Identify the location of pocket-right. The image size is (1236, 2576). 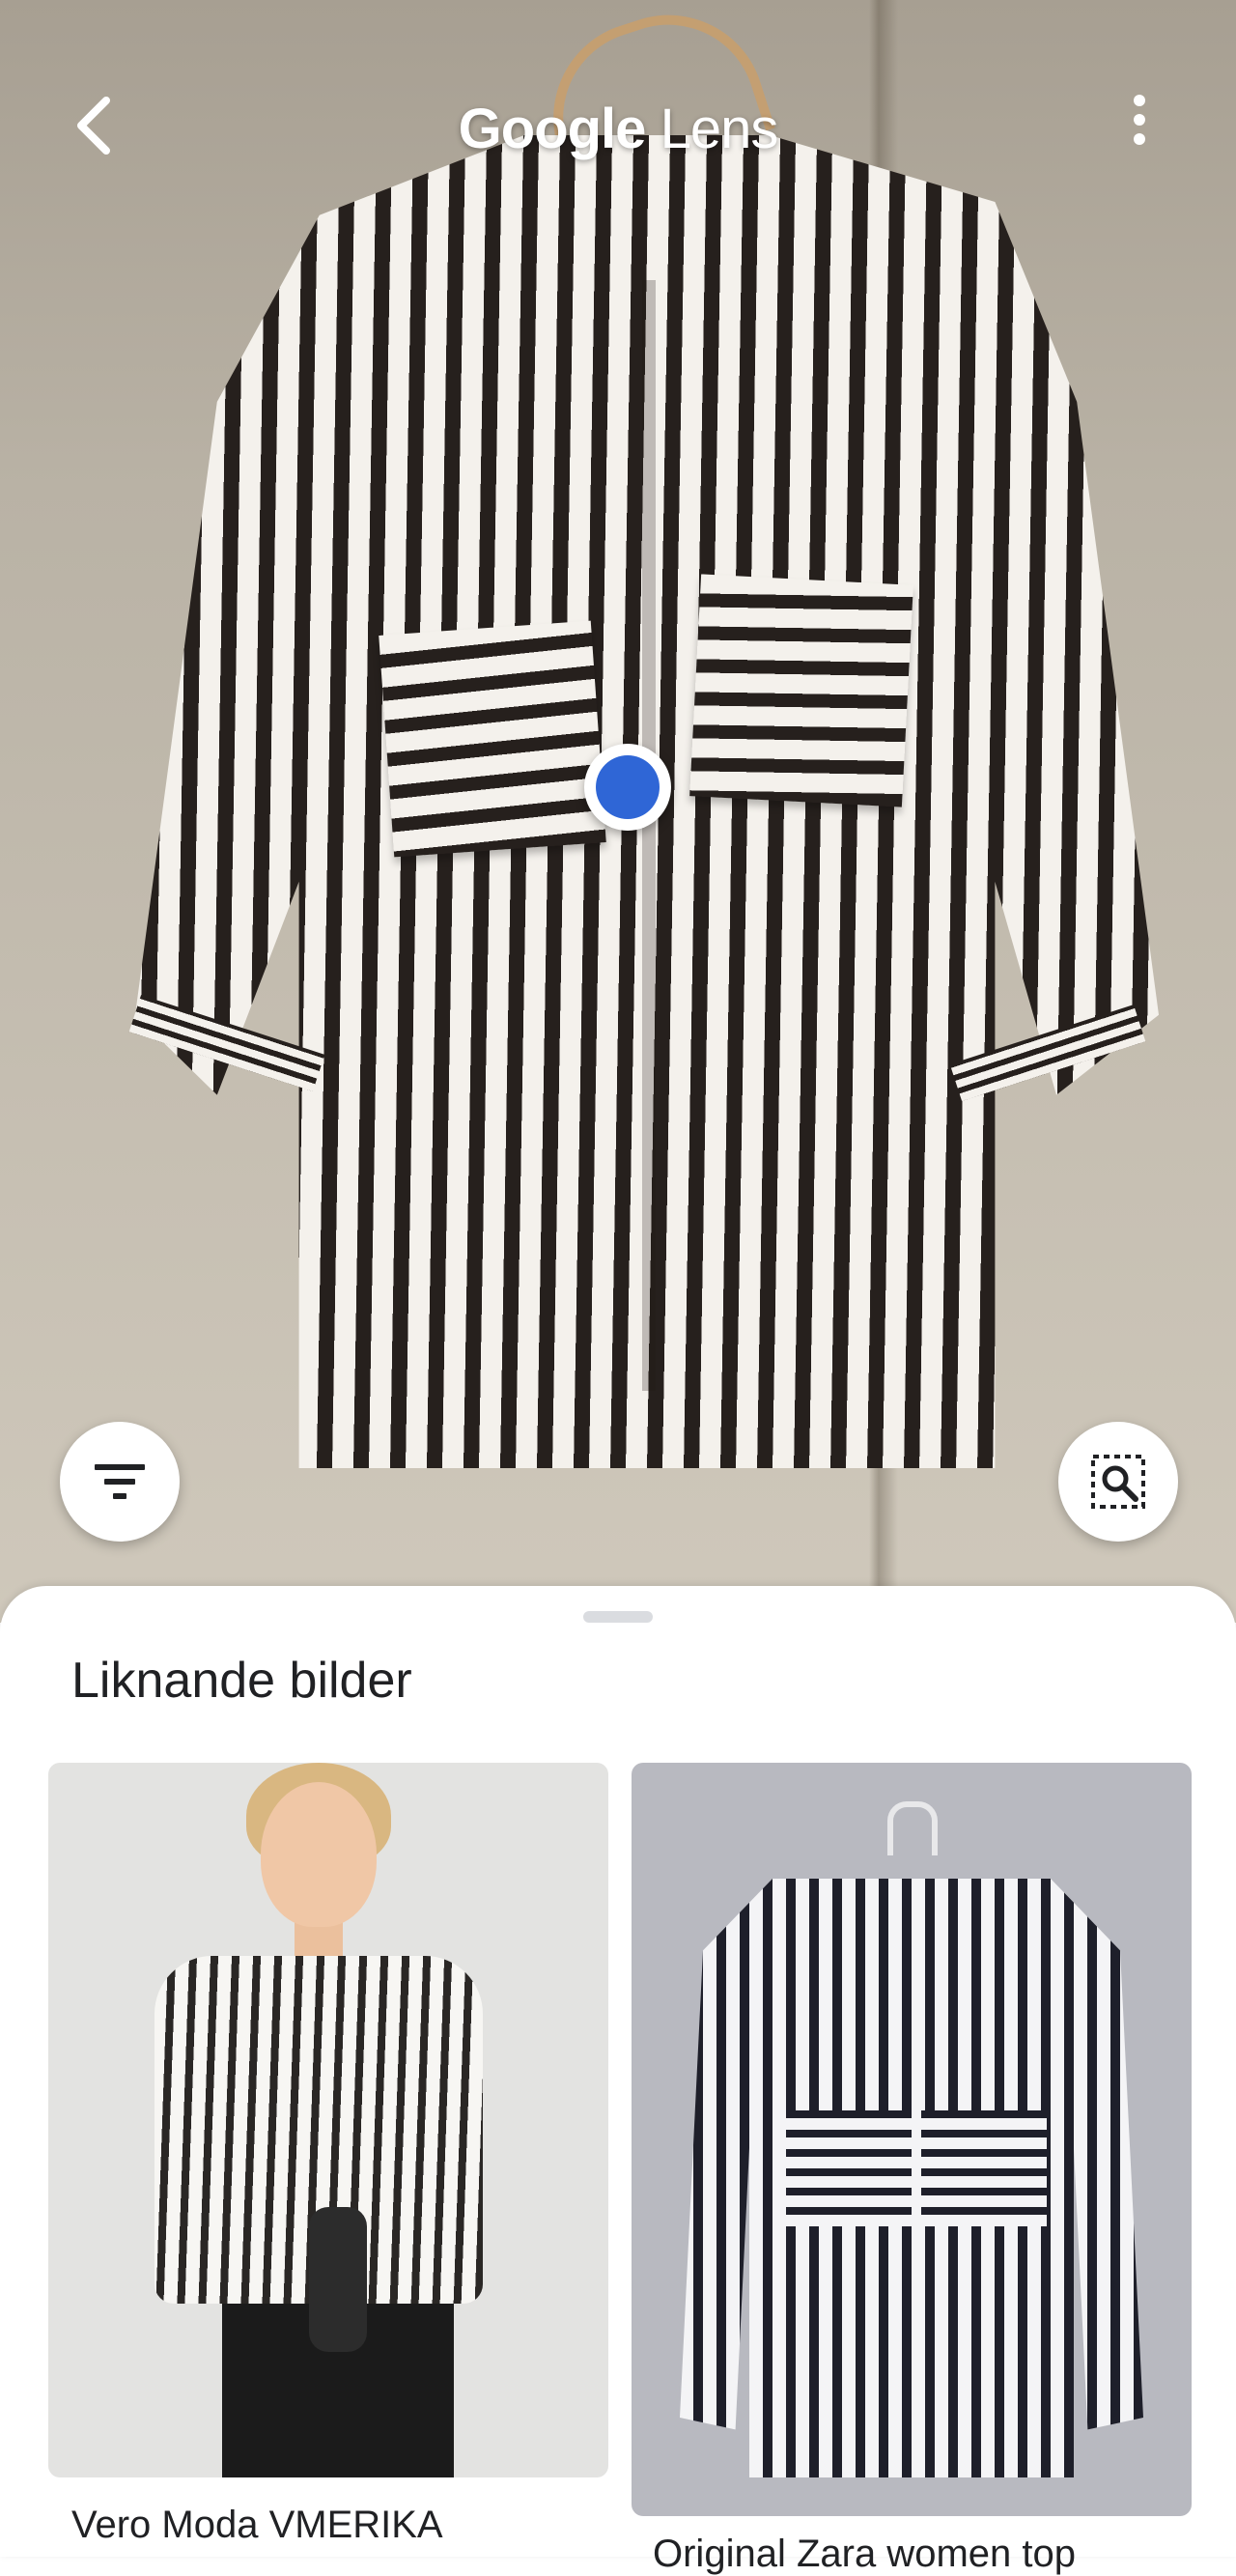
(801, 690).